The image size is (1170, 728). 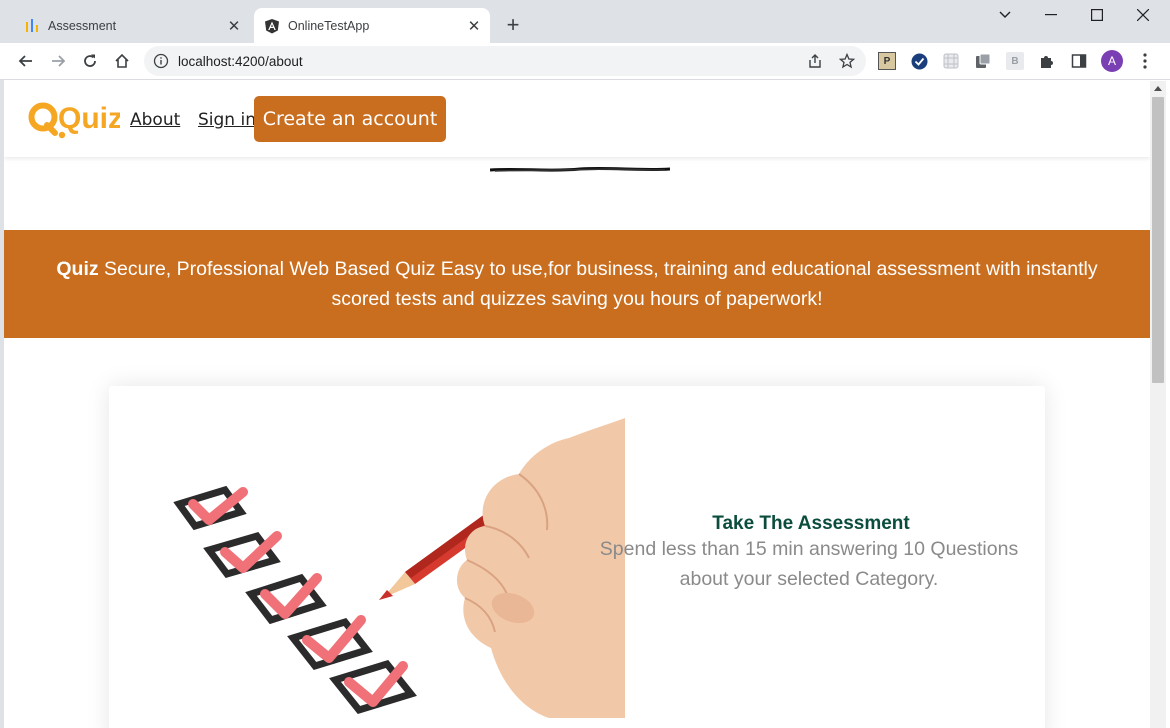 I want to click on scroll-thumb, so click(x=1158, y=240).